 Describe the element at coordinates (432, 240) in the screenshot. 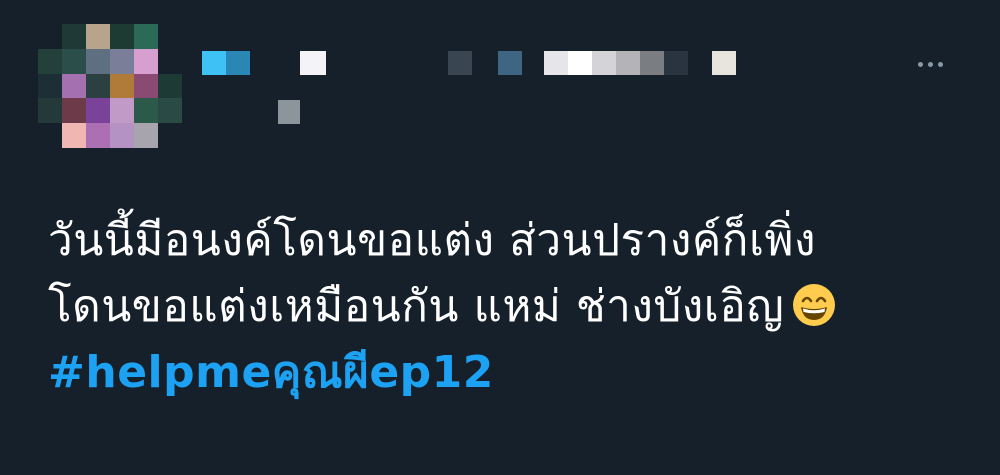

I see `tweet-text-line-1: วันนี้มีอนงค์โดนขอแต่ง ส่วนปรางค์ก็เพิ่ง` at that location.